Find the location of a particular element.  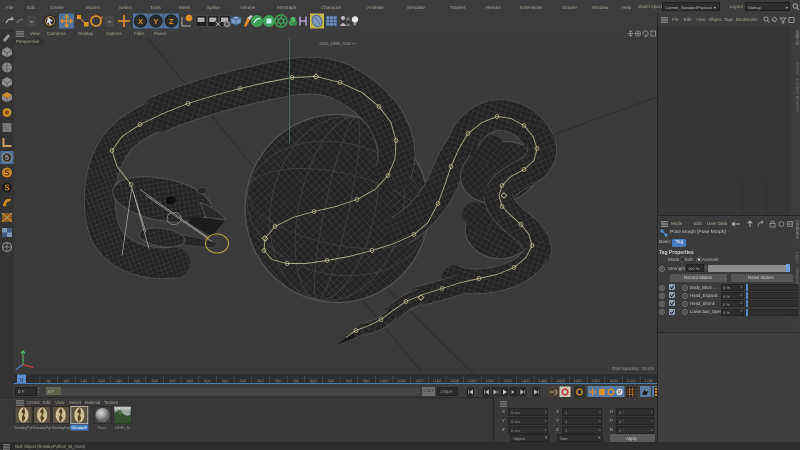

svg-text: Z is located at coordinates (171, 21).